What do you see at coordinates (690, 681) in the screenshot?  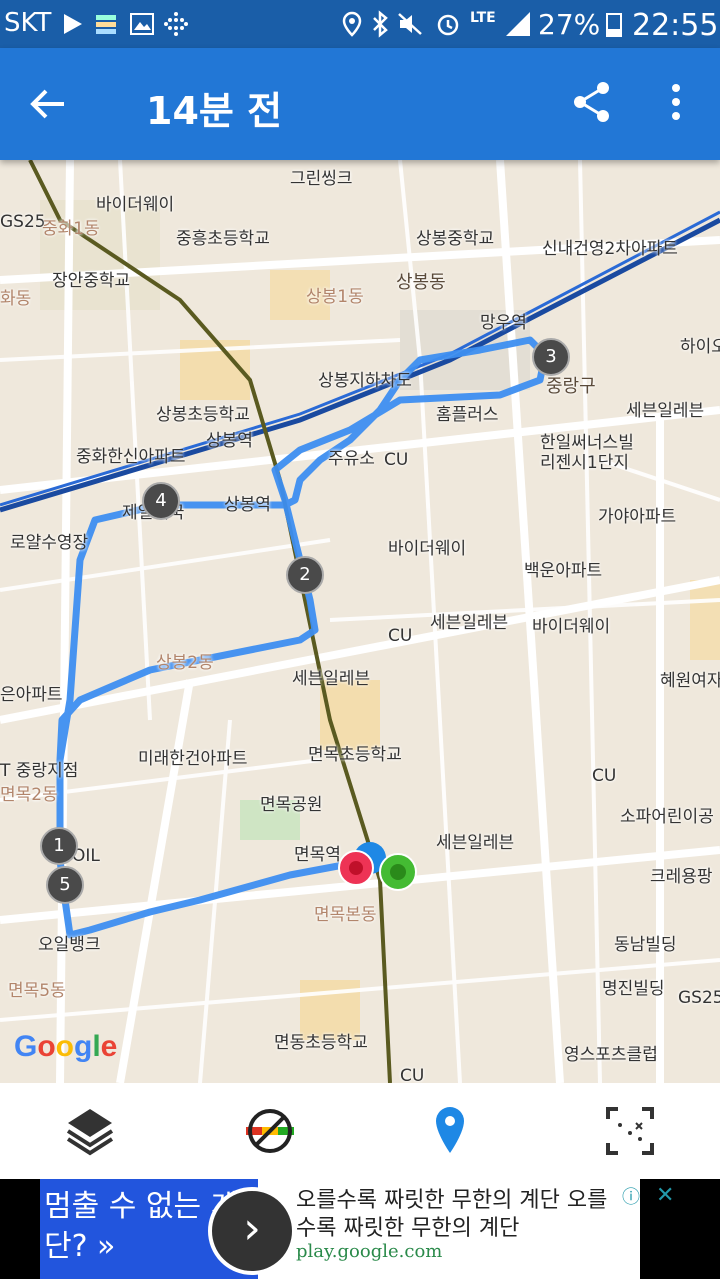 I see `poi-label: 혜원여자` at bounding box center [690, 681].